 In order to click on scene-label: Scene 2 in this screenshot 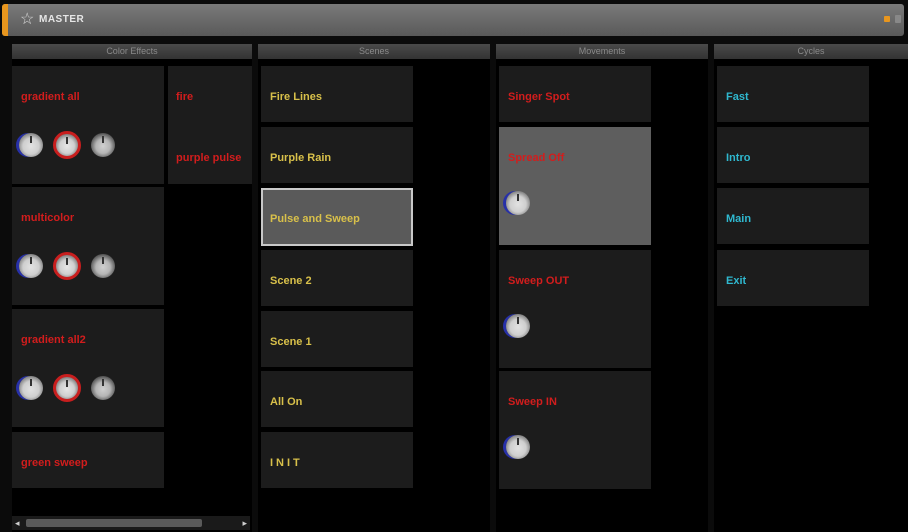, I will do `click(291, 281)`.